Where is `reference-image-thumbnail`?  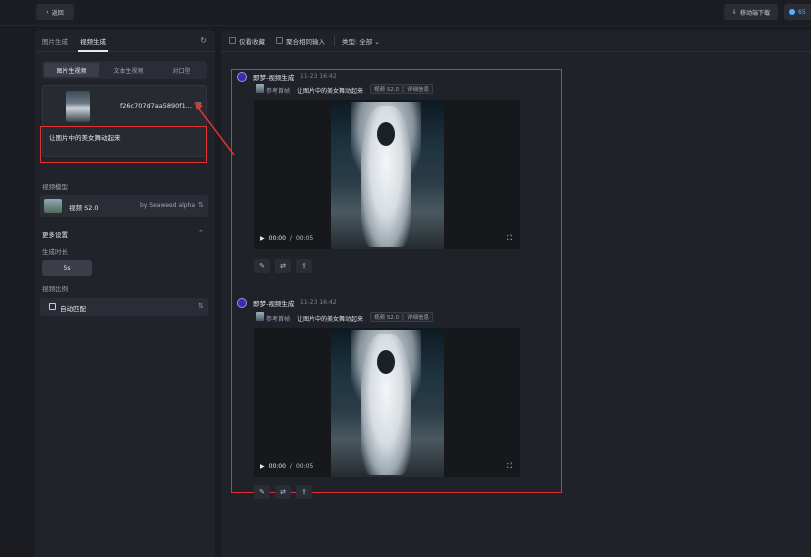
reference-image-thumbnail is located at coordinates (78, 106).